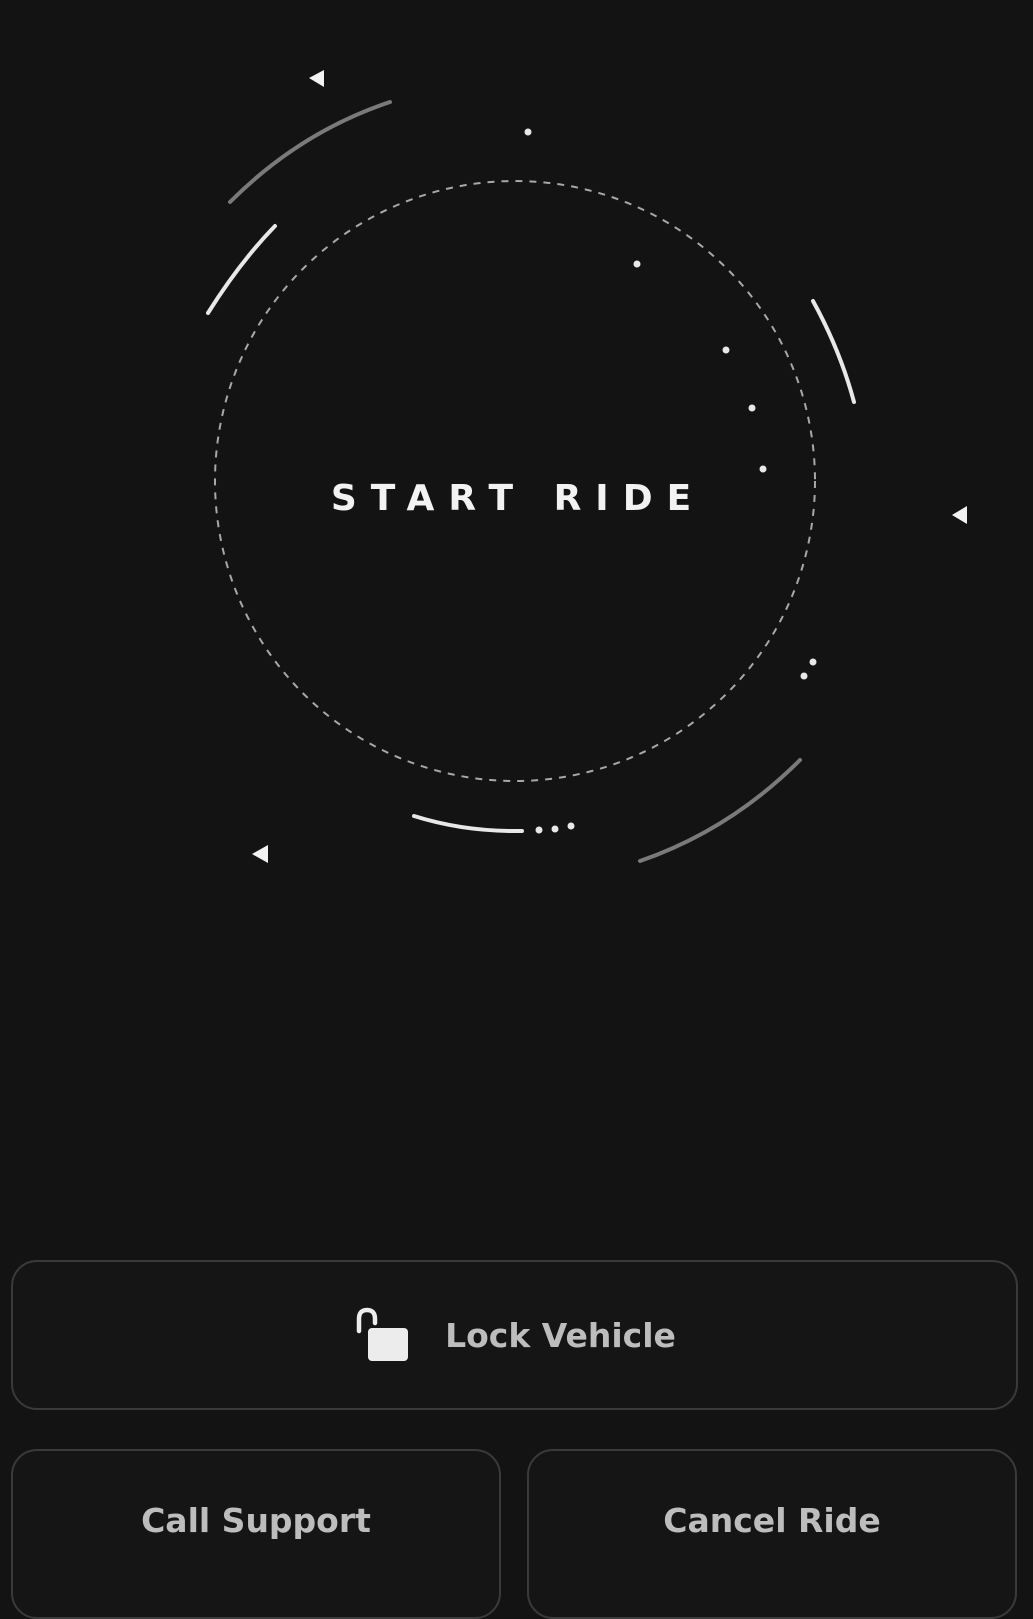  I want to click on cancel-ride-button: Cancel Ride, so click(772, 1534).